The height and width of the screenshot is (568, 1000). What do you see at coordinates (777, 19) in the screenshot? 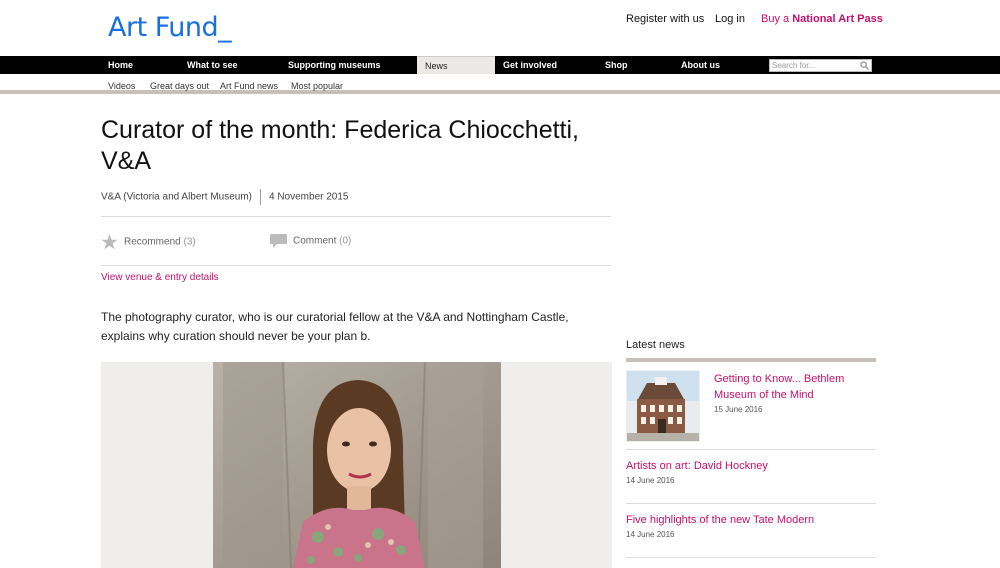
I see `buy-pass-prefix: Buy a` at bounding box center [777, 19].